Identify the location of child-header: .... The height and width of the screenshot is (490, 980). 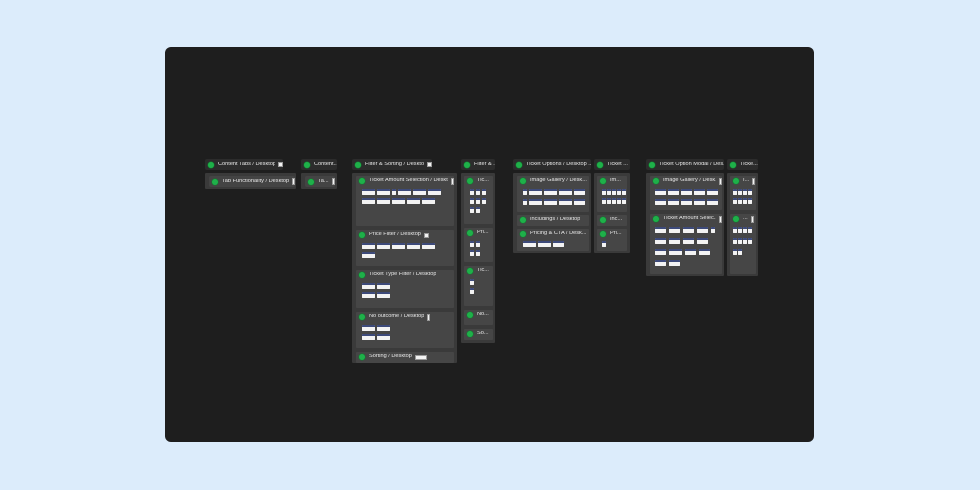
(743, 219).